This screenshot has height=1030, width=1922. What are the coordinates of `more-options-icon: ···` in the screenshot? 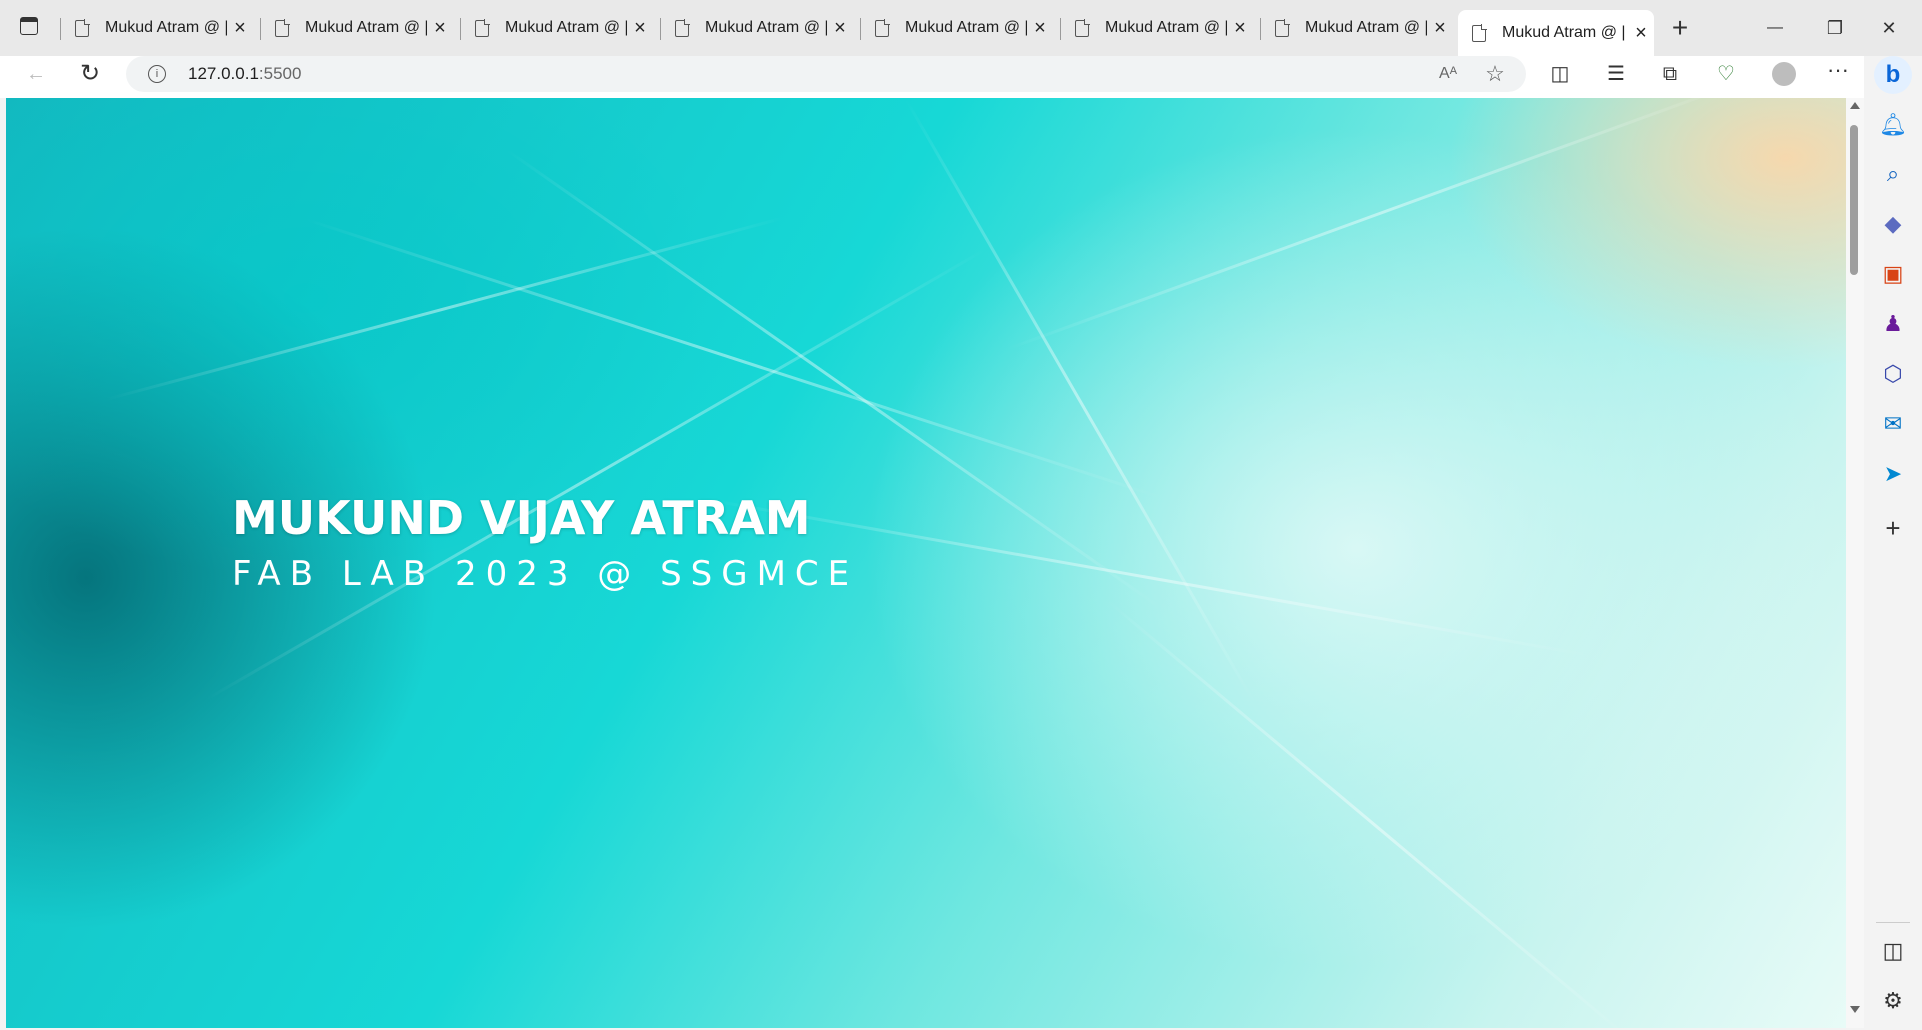 It's located at (1838, 70).